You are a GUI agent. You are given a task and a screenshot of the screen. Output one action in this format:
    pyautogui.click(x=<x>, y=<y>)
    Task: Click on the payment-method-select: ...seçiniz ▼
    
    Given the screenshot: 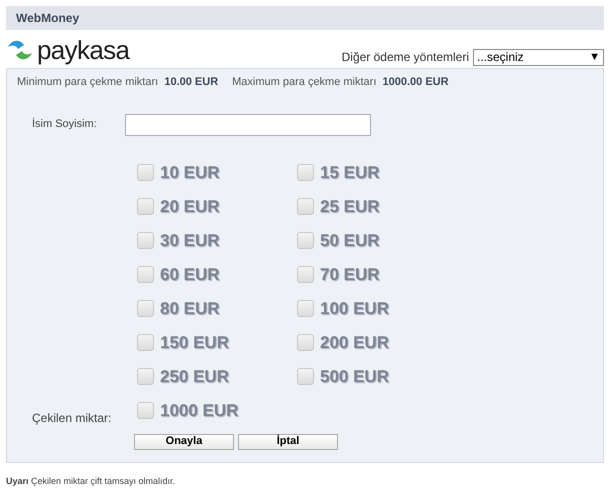 What is the action you would take?
    pyautogui.click(x=538, y=57)
    